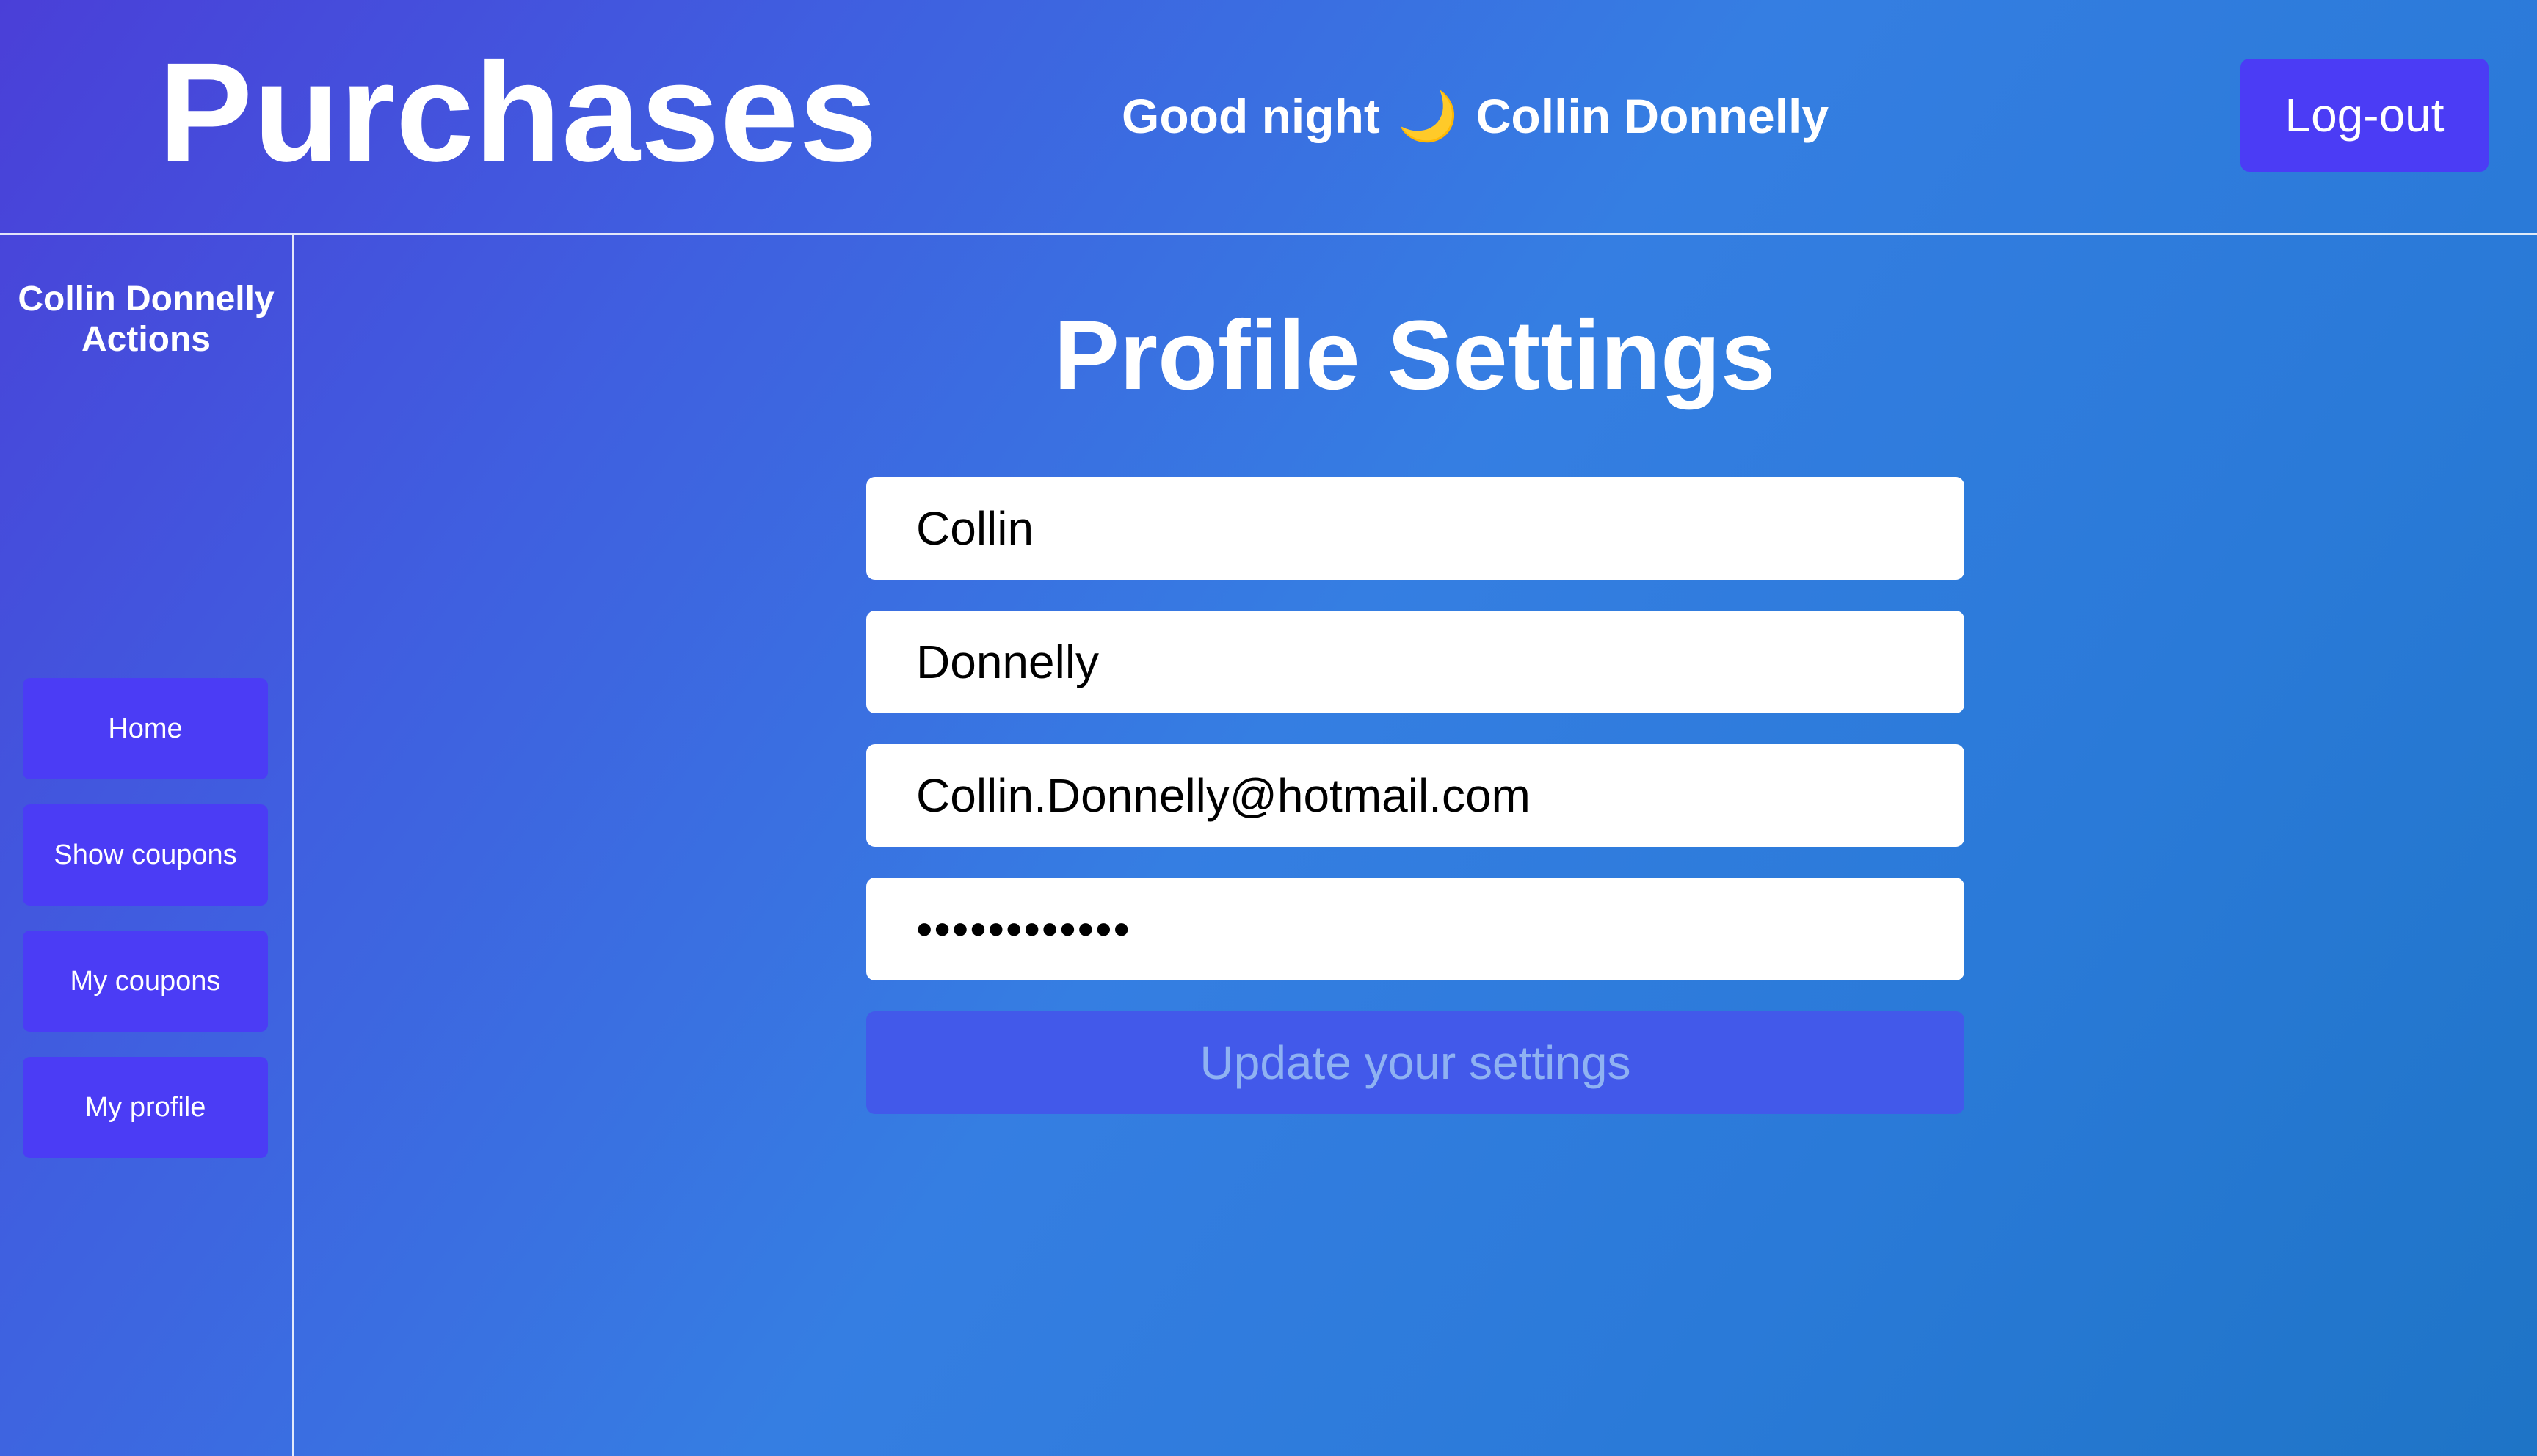 The width and height of the screenshot is (2537, 1456). What do you see at coordinates (1415, 1063) in the screenshot?
I see `update-settings-button: Update your settings` at bounding box center [1415, 1063].